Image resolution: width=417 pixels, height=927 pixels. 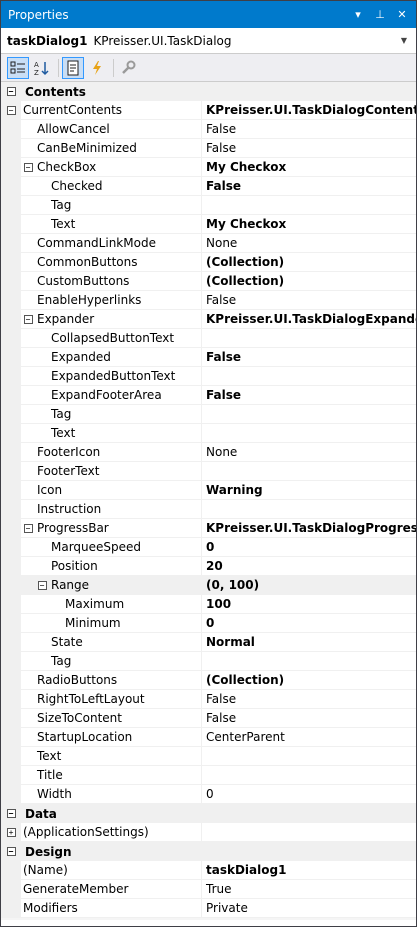 I want to click on property-row: − CheckBox My Checkox, so click(x=208, y=167).